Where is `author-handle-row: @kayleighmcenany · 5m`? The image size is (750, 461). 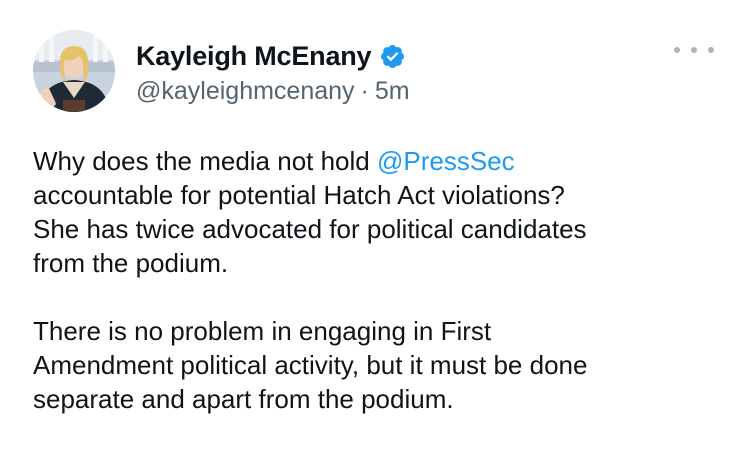 author-handle-row: @kayleighmcenany · 5m is located at coordinates (273, 91).